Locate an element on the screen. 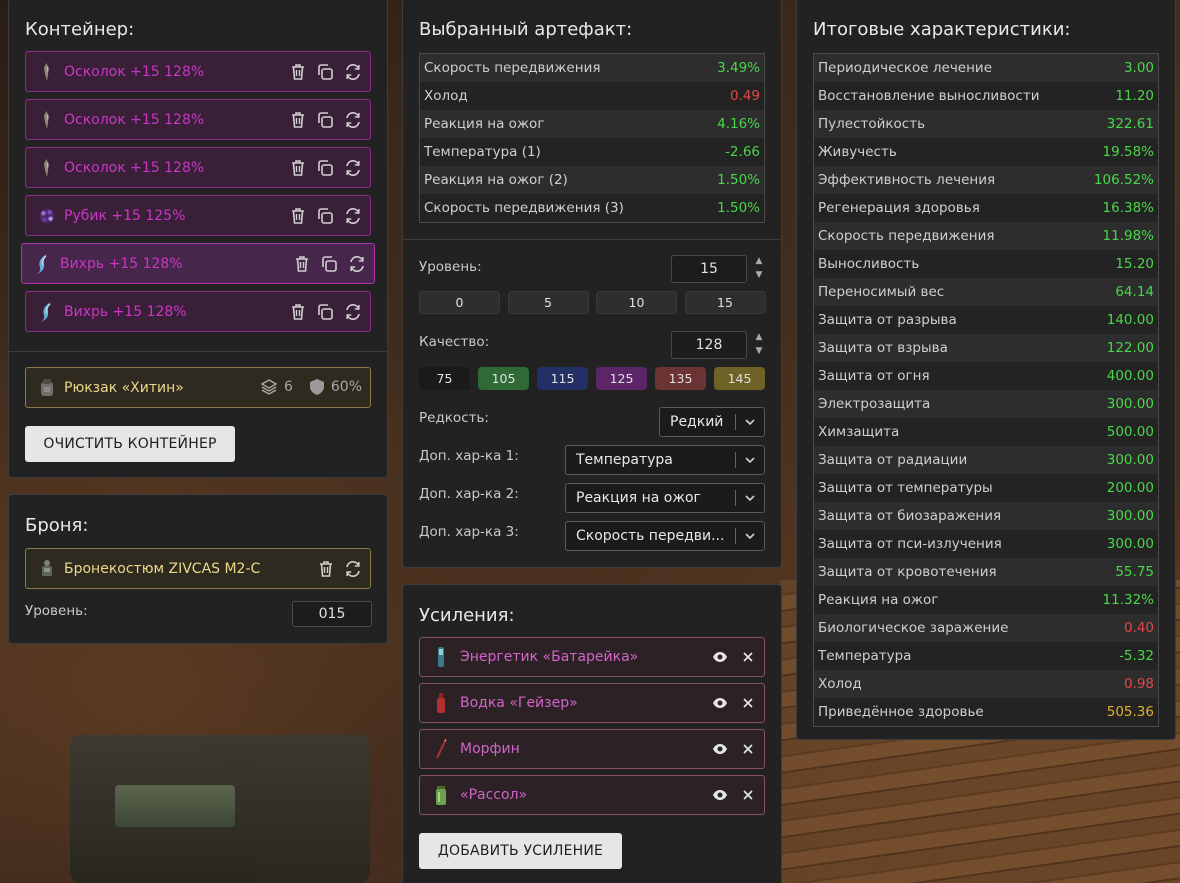  container-title: Контейнер: is located at coordinates (80, 29).